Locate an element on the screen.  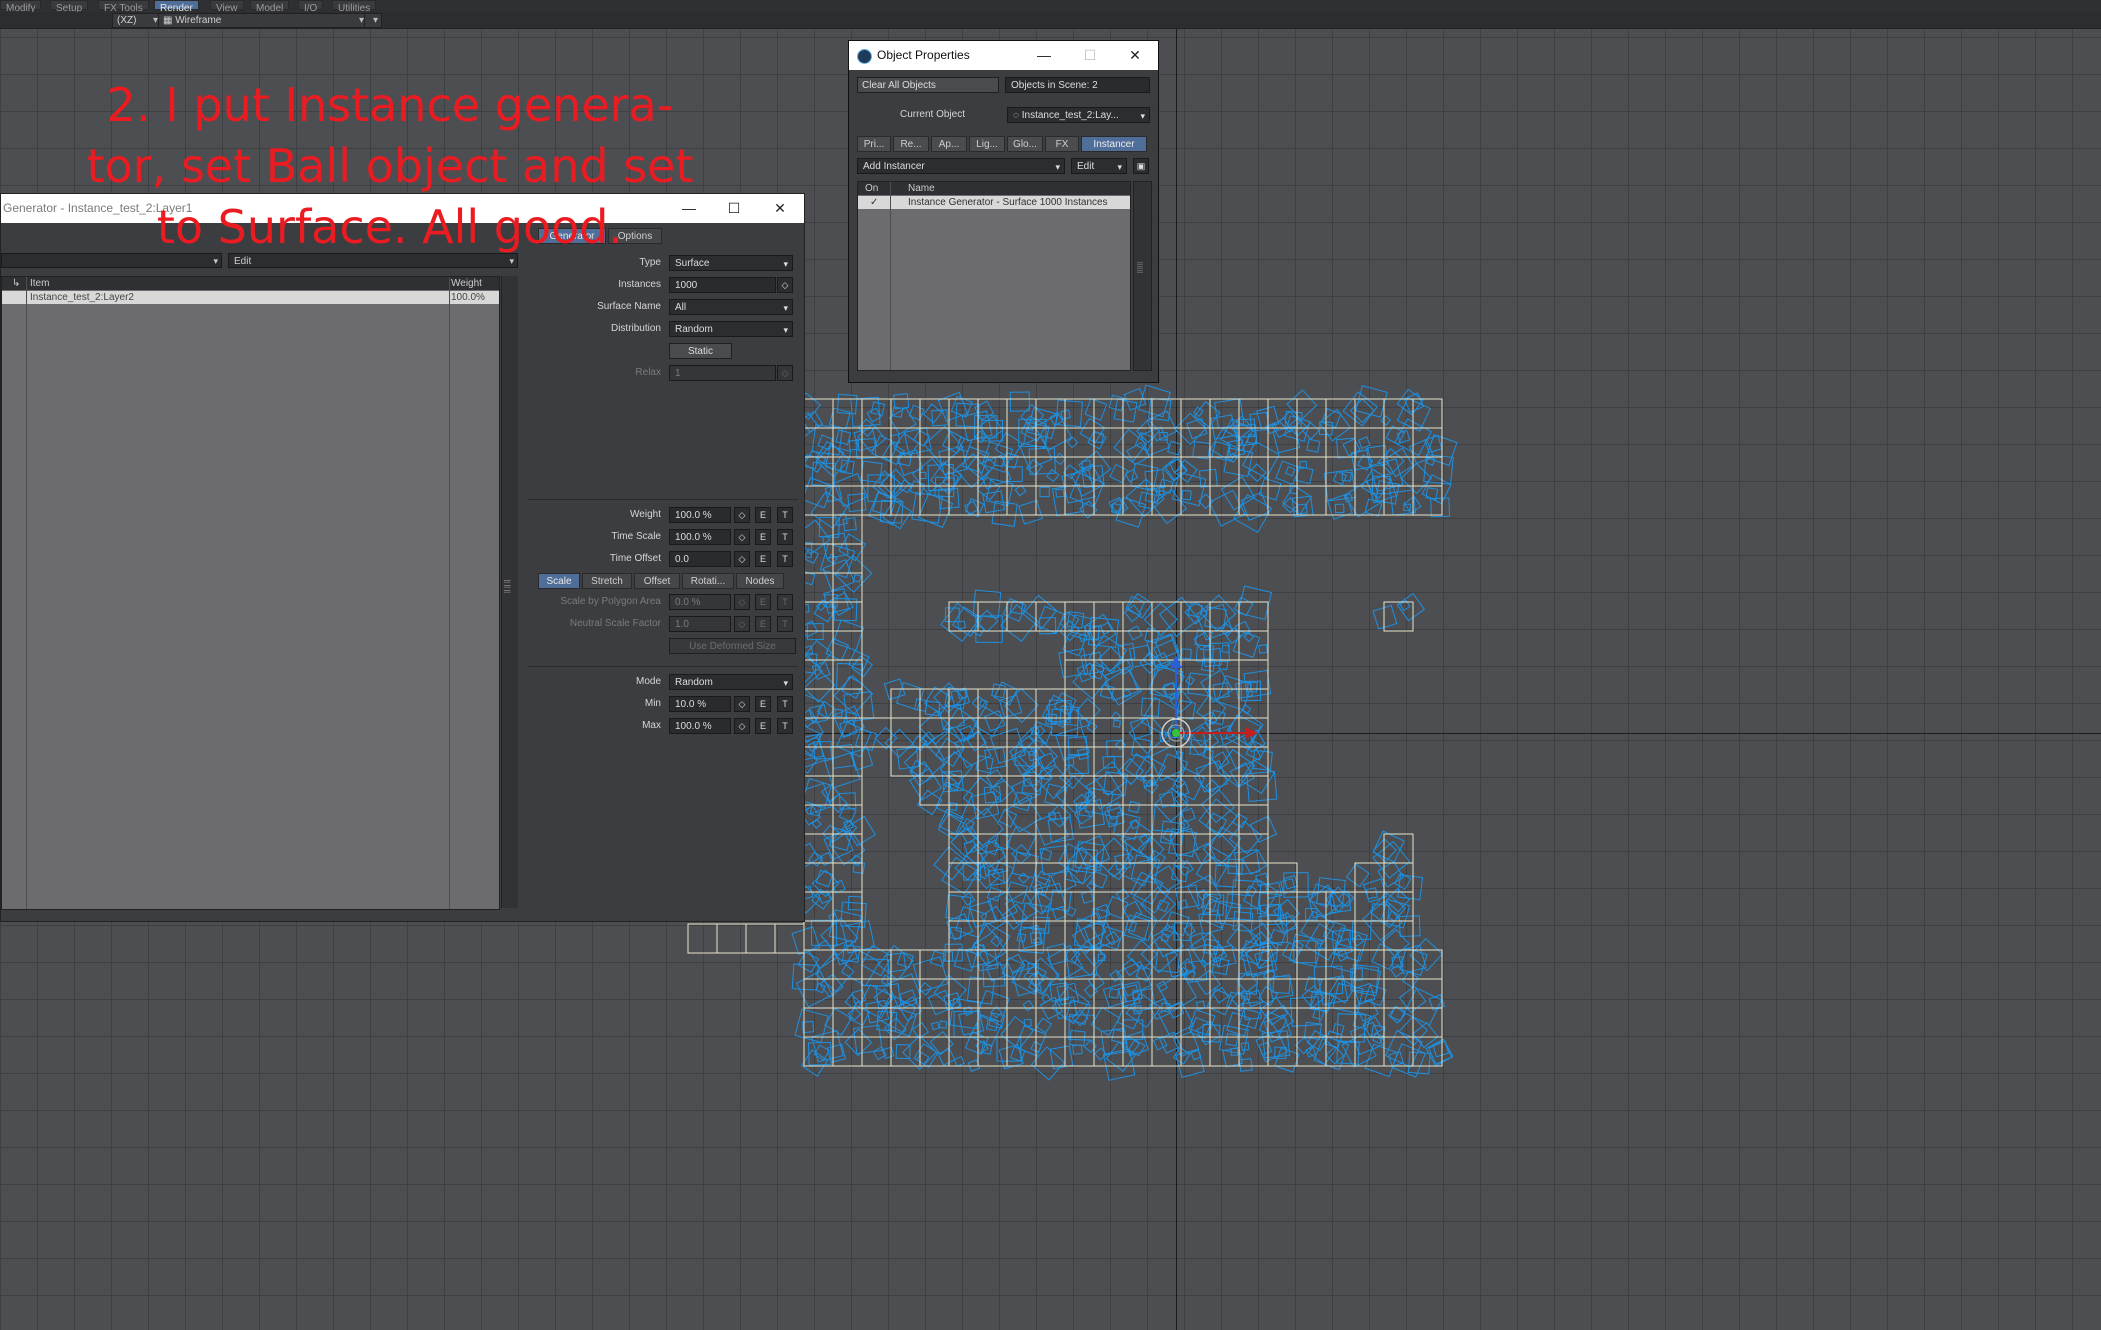
panel-splitter-handle: ═ ═ ═ is located at coordinates (509, 586).